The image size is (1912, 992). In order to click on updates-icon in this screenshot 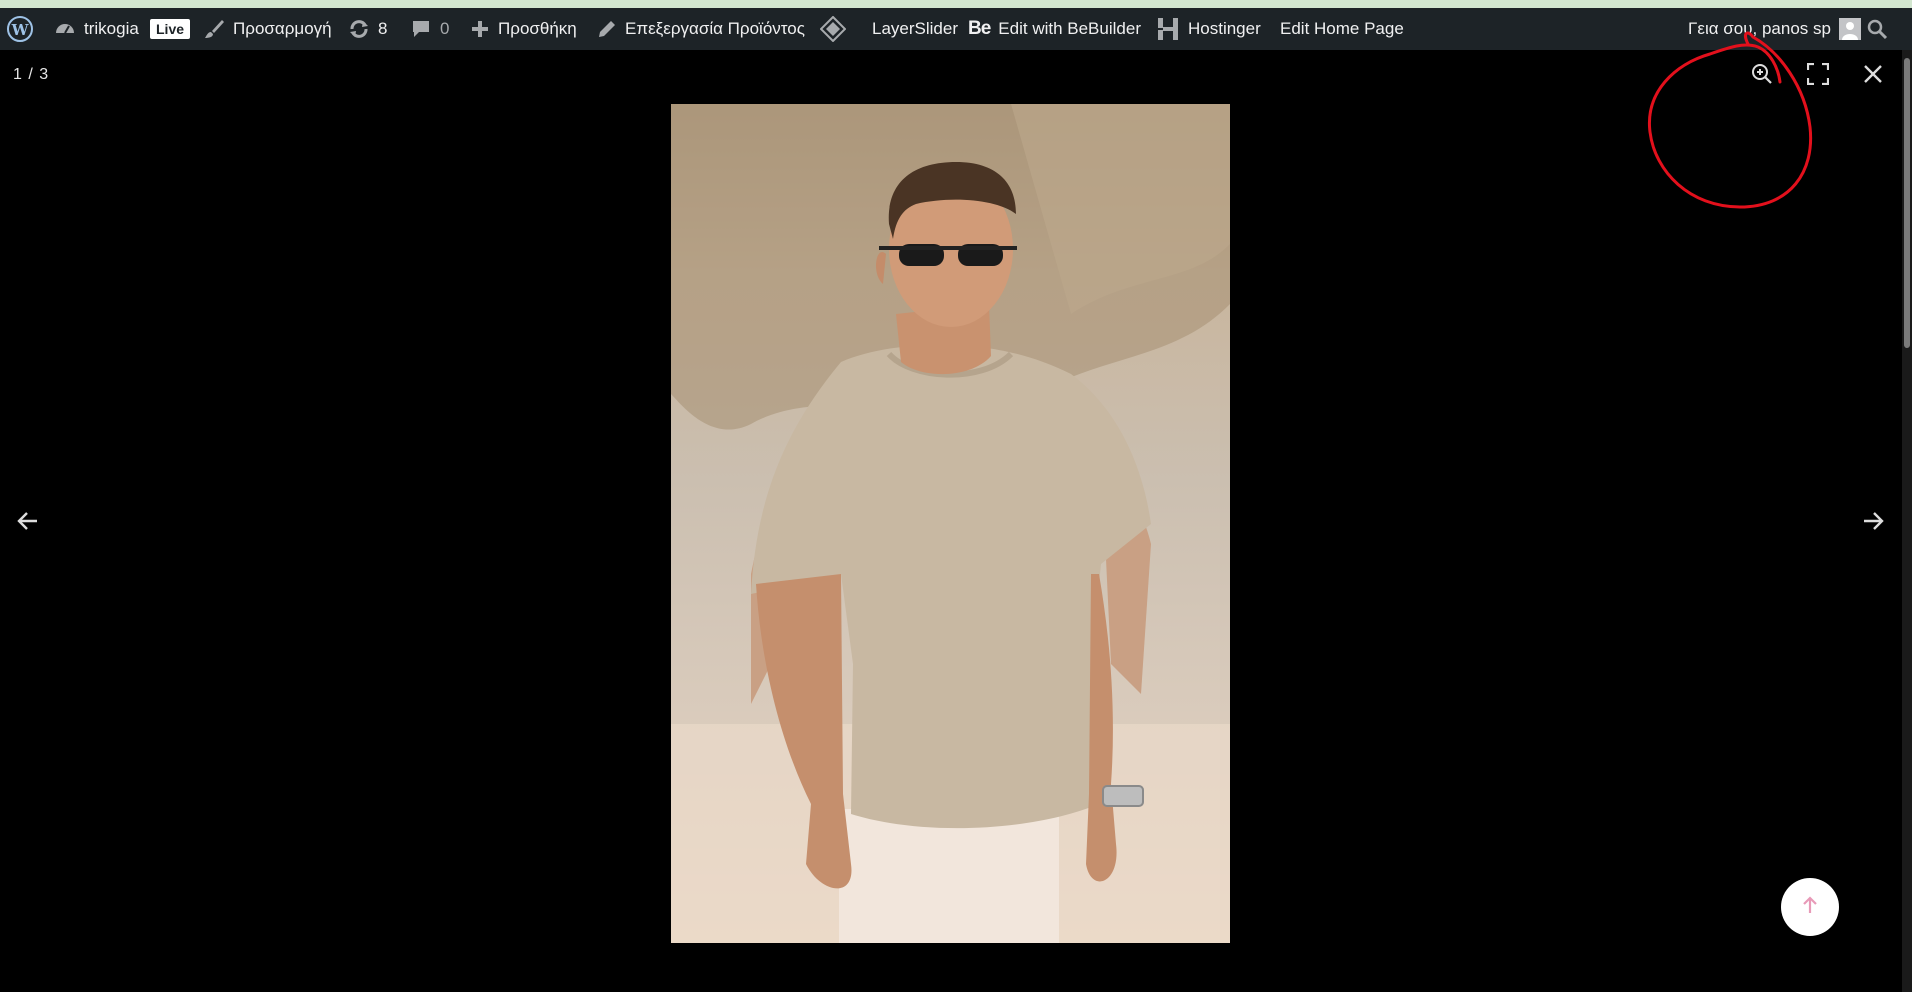, I will do `click(359, 29)`.